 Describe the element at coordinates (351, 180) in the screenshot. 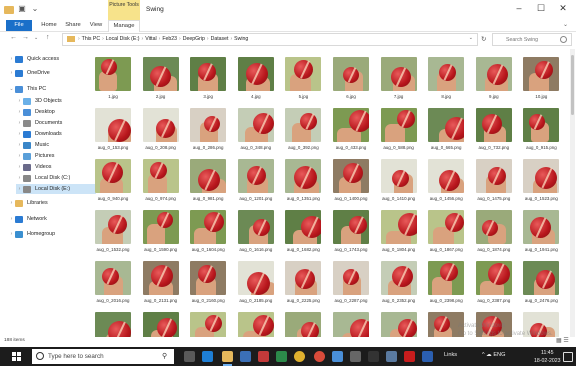

I see `file-item: aug_0_1400.png` at that location.